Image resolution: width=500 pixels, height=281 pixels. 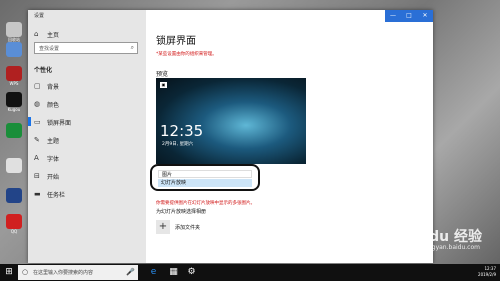 I want to click on sidebar-item-label: 主题, so click(x=53, y=141).